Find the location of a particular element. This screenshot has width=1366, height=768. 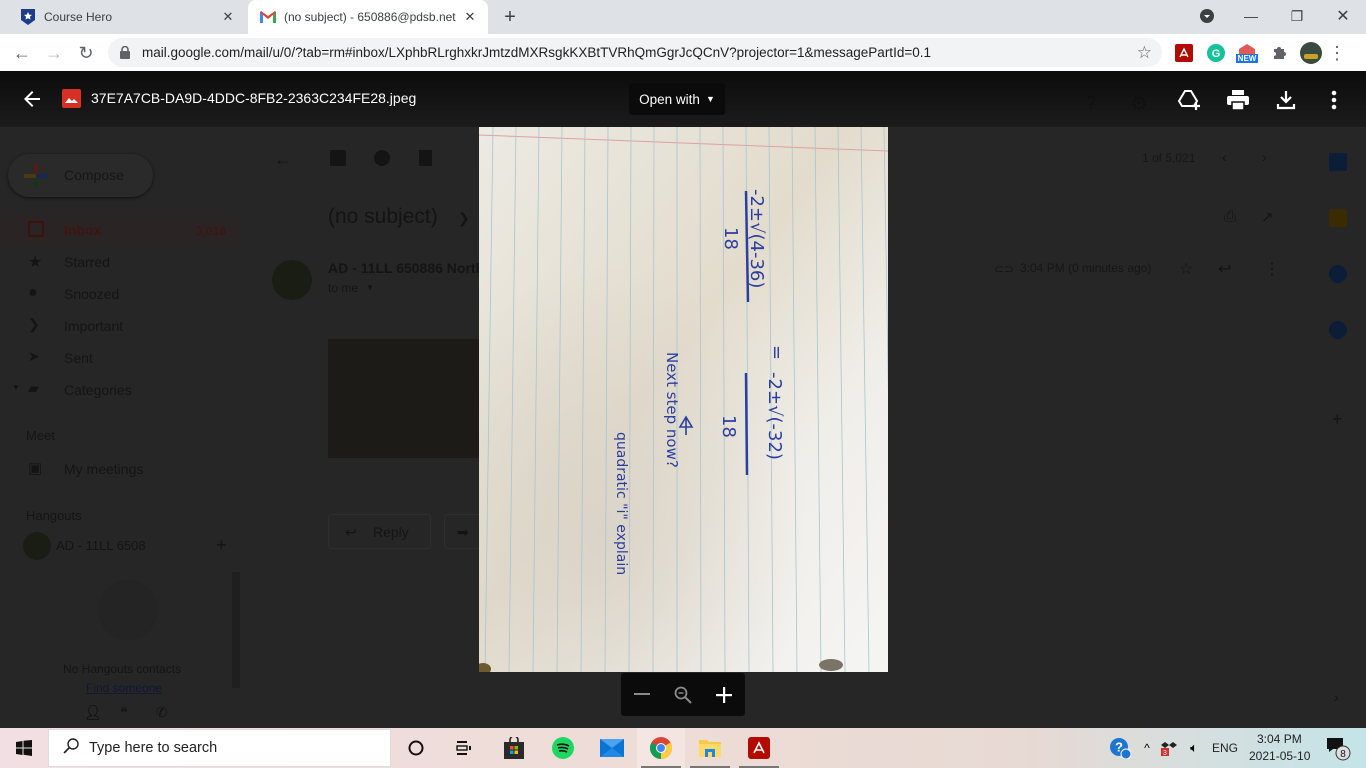

forward-button: ➡ is located at coordinates (464, 531).